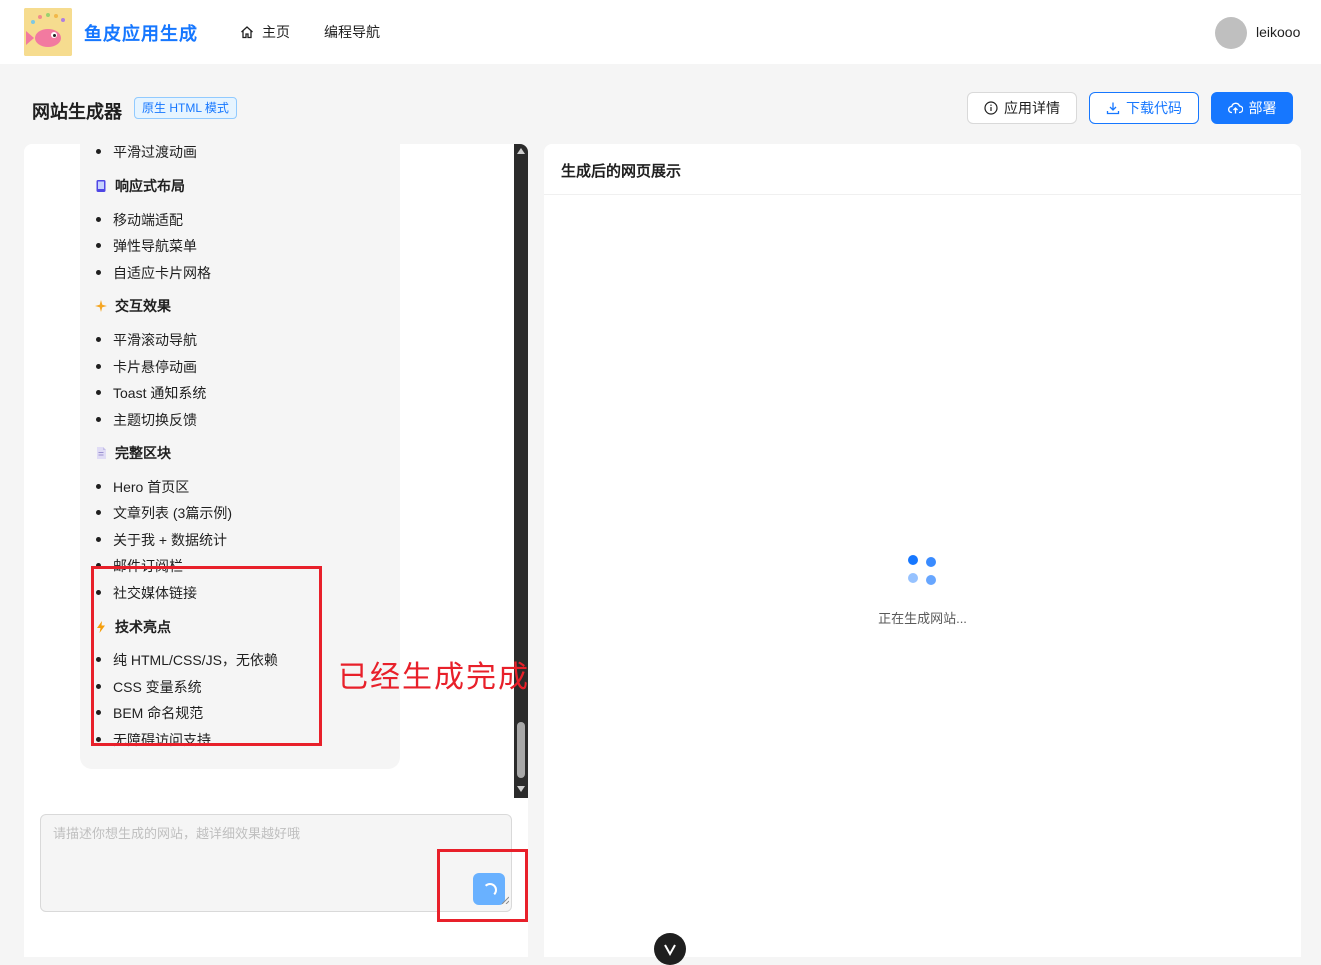 This screenshot has height=965, width=1321. I want to click on cloud-upload-icon, so click(1235, 110).